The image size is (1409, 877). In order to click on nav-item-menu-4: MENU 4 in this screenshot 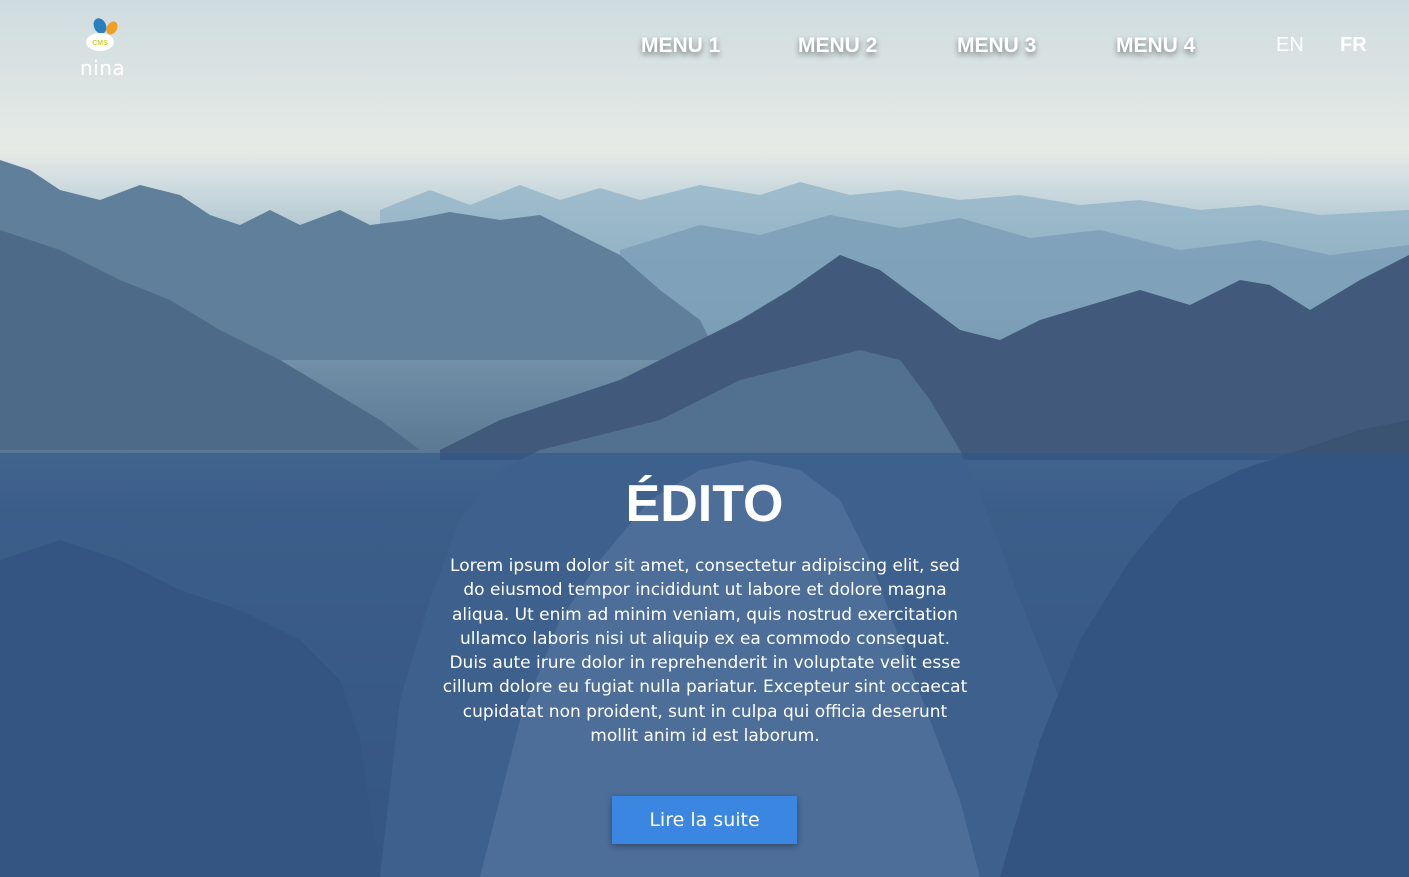, I will do `click(1155, 46)`.